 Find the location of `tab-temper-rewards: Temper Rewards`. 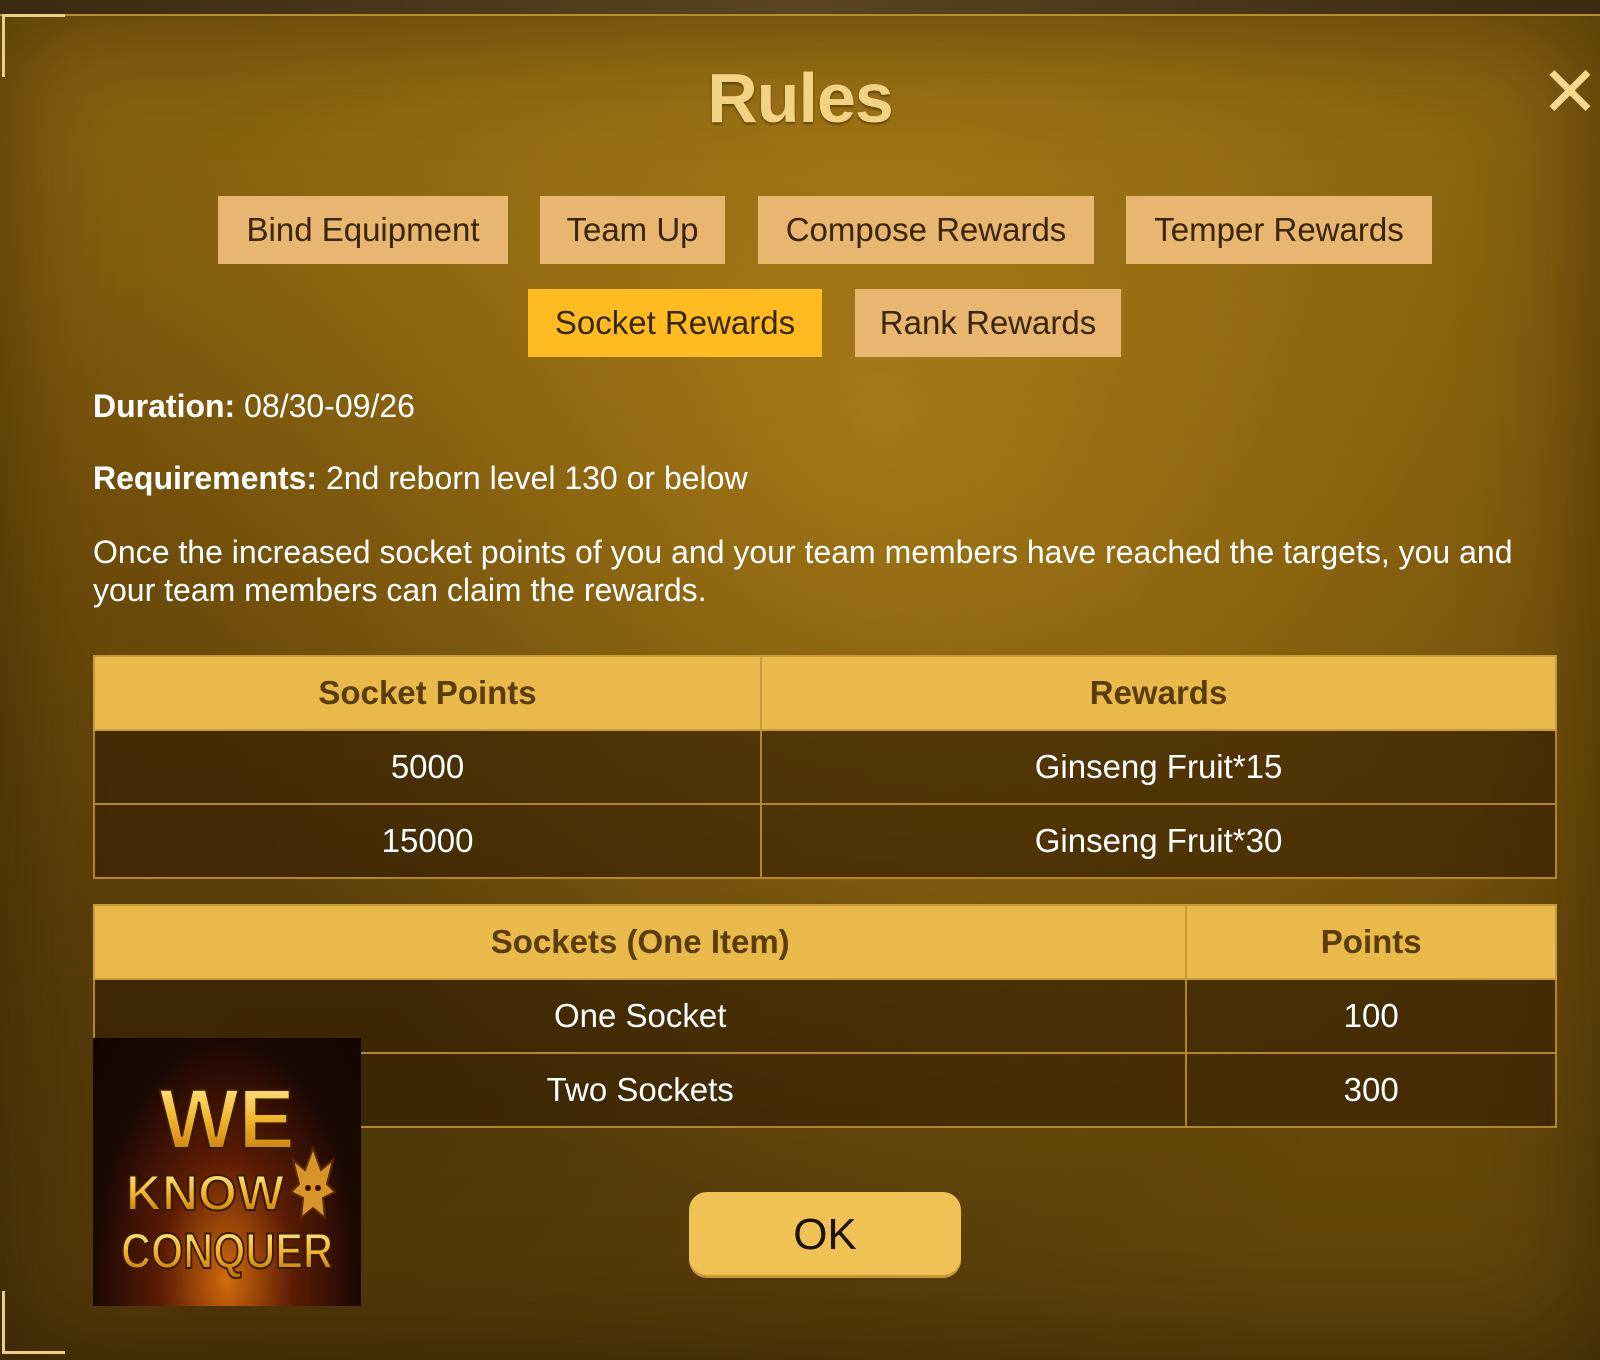

tab-temper-rewards: Temper Rewards is located at coordinates (1279, 230).